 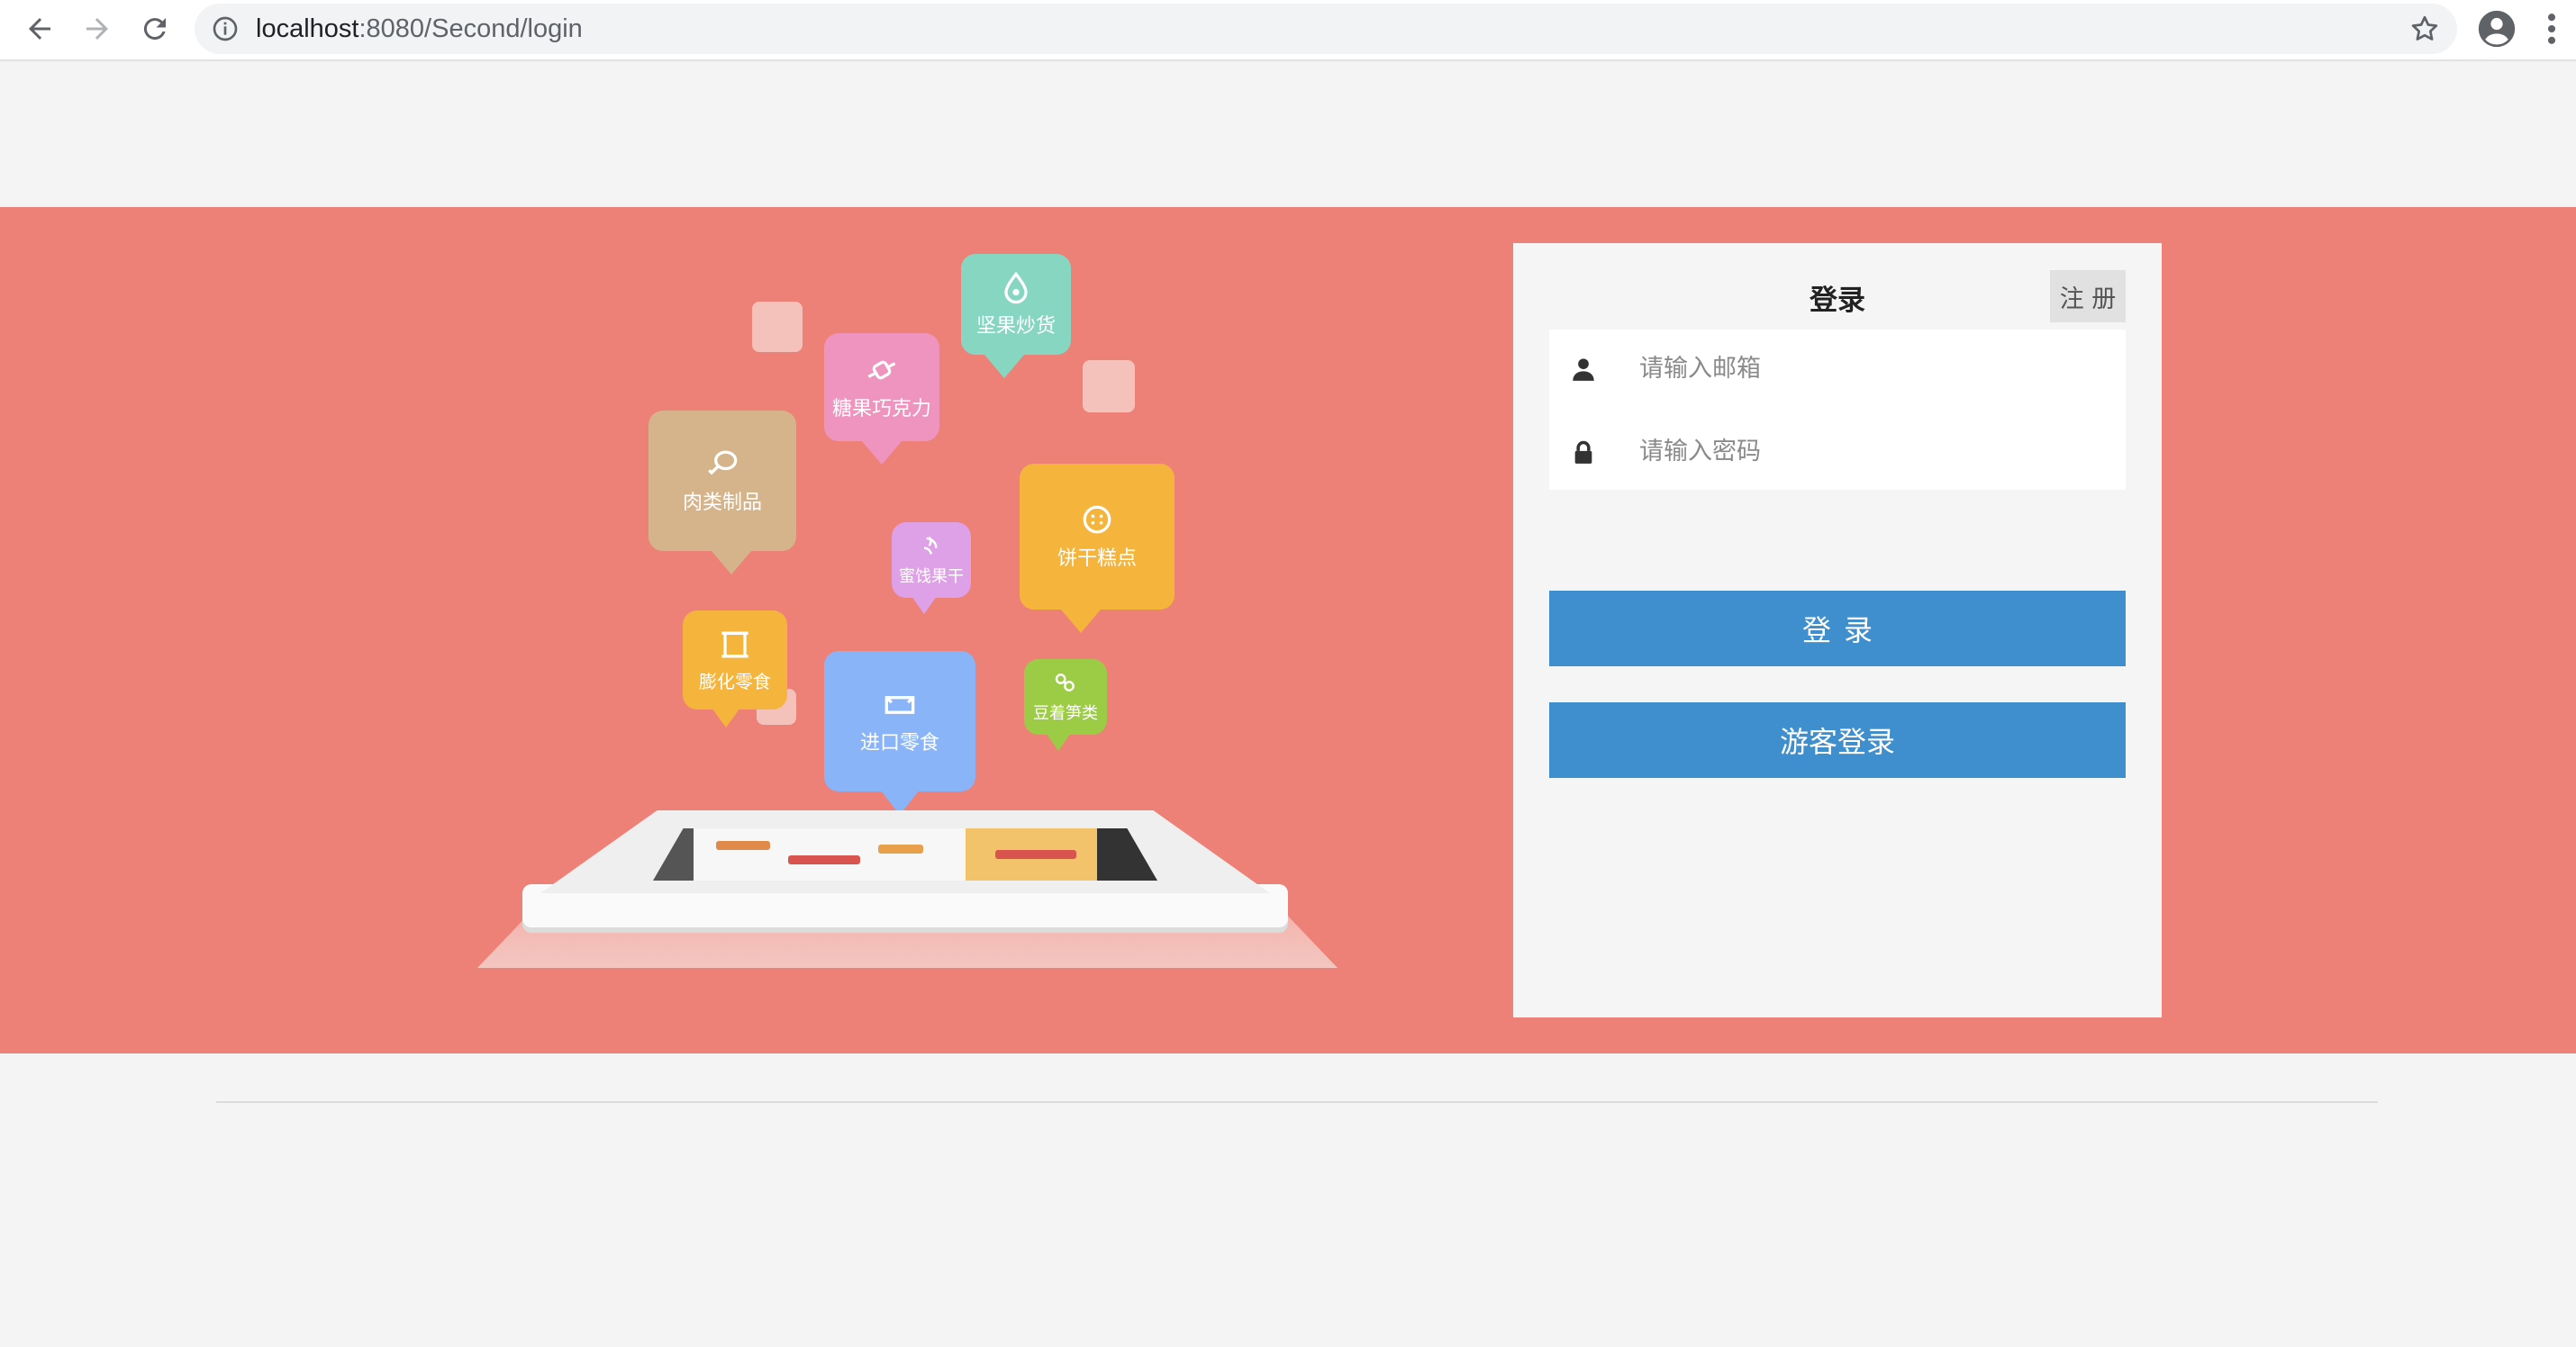 I want to click on nut-icon, so click(x=1016, y=287).